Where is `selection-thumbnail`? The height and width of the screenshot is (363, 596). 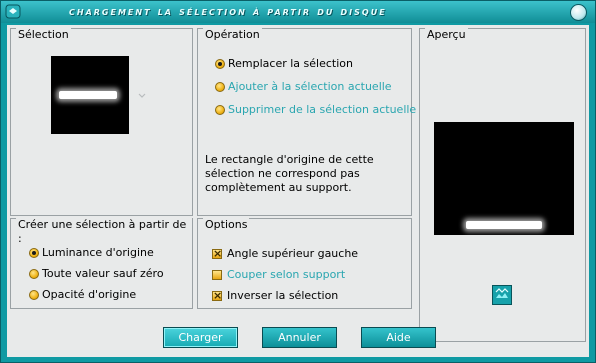
selection-thumbnail is located at coordinates (90, 95).